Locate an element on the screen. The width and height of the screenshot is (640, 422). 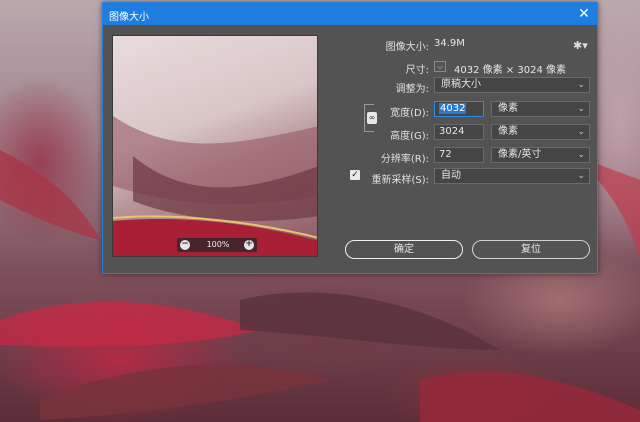
zoom-out-icon: − is located at coordinates (185, 245).